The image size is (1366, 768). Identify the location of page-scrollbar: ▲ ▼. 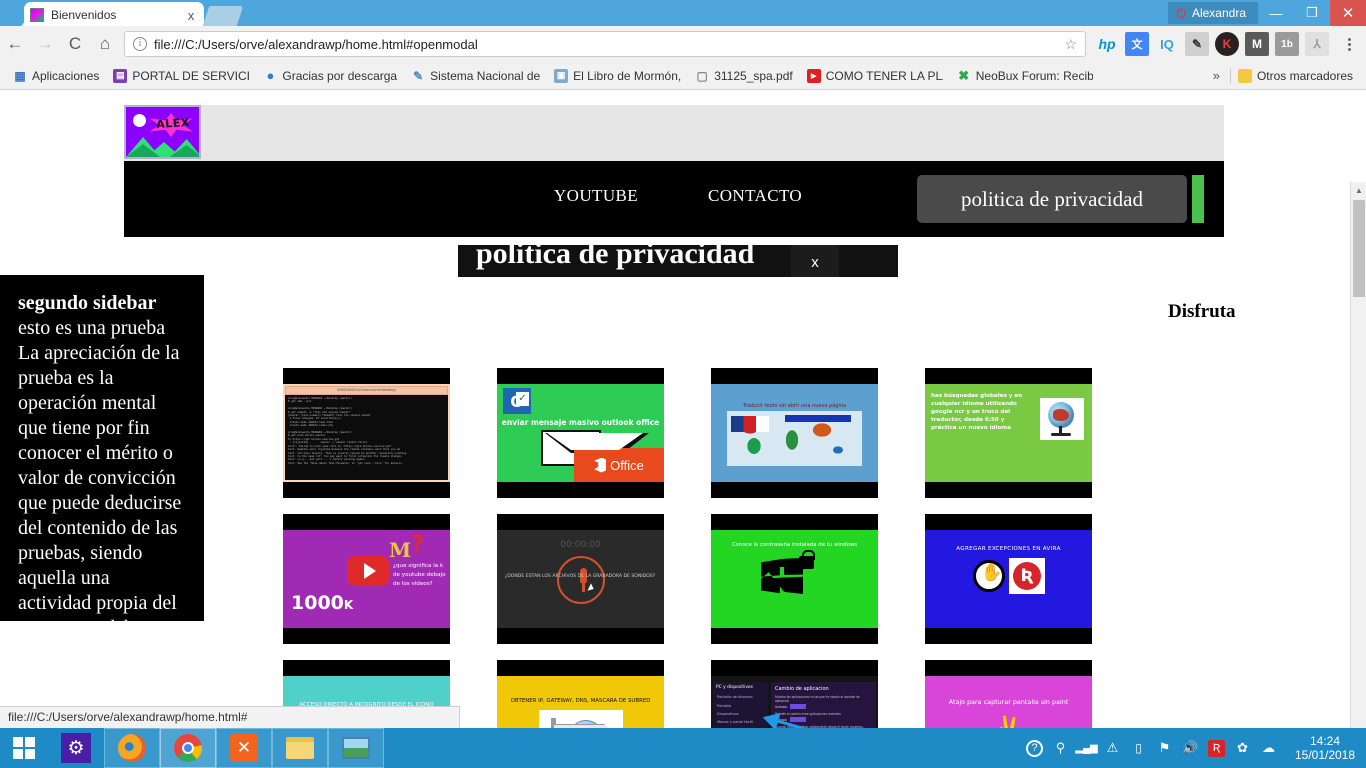
(1358, 455).